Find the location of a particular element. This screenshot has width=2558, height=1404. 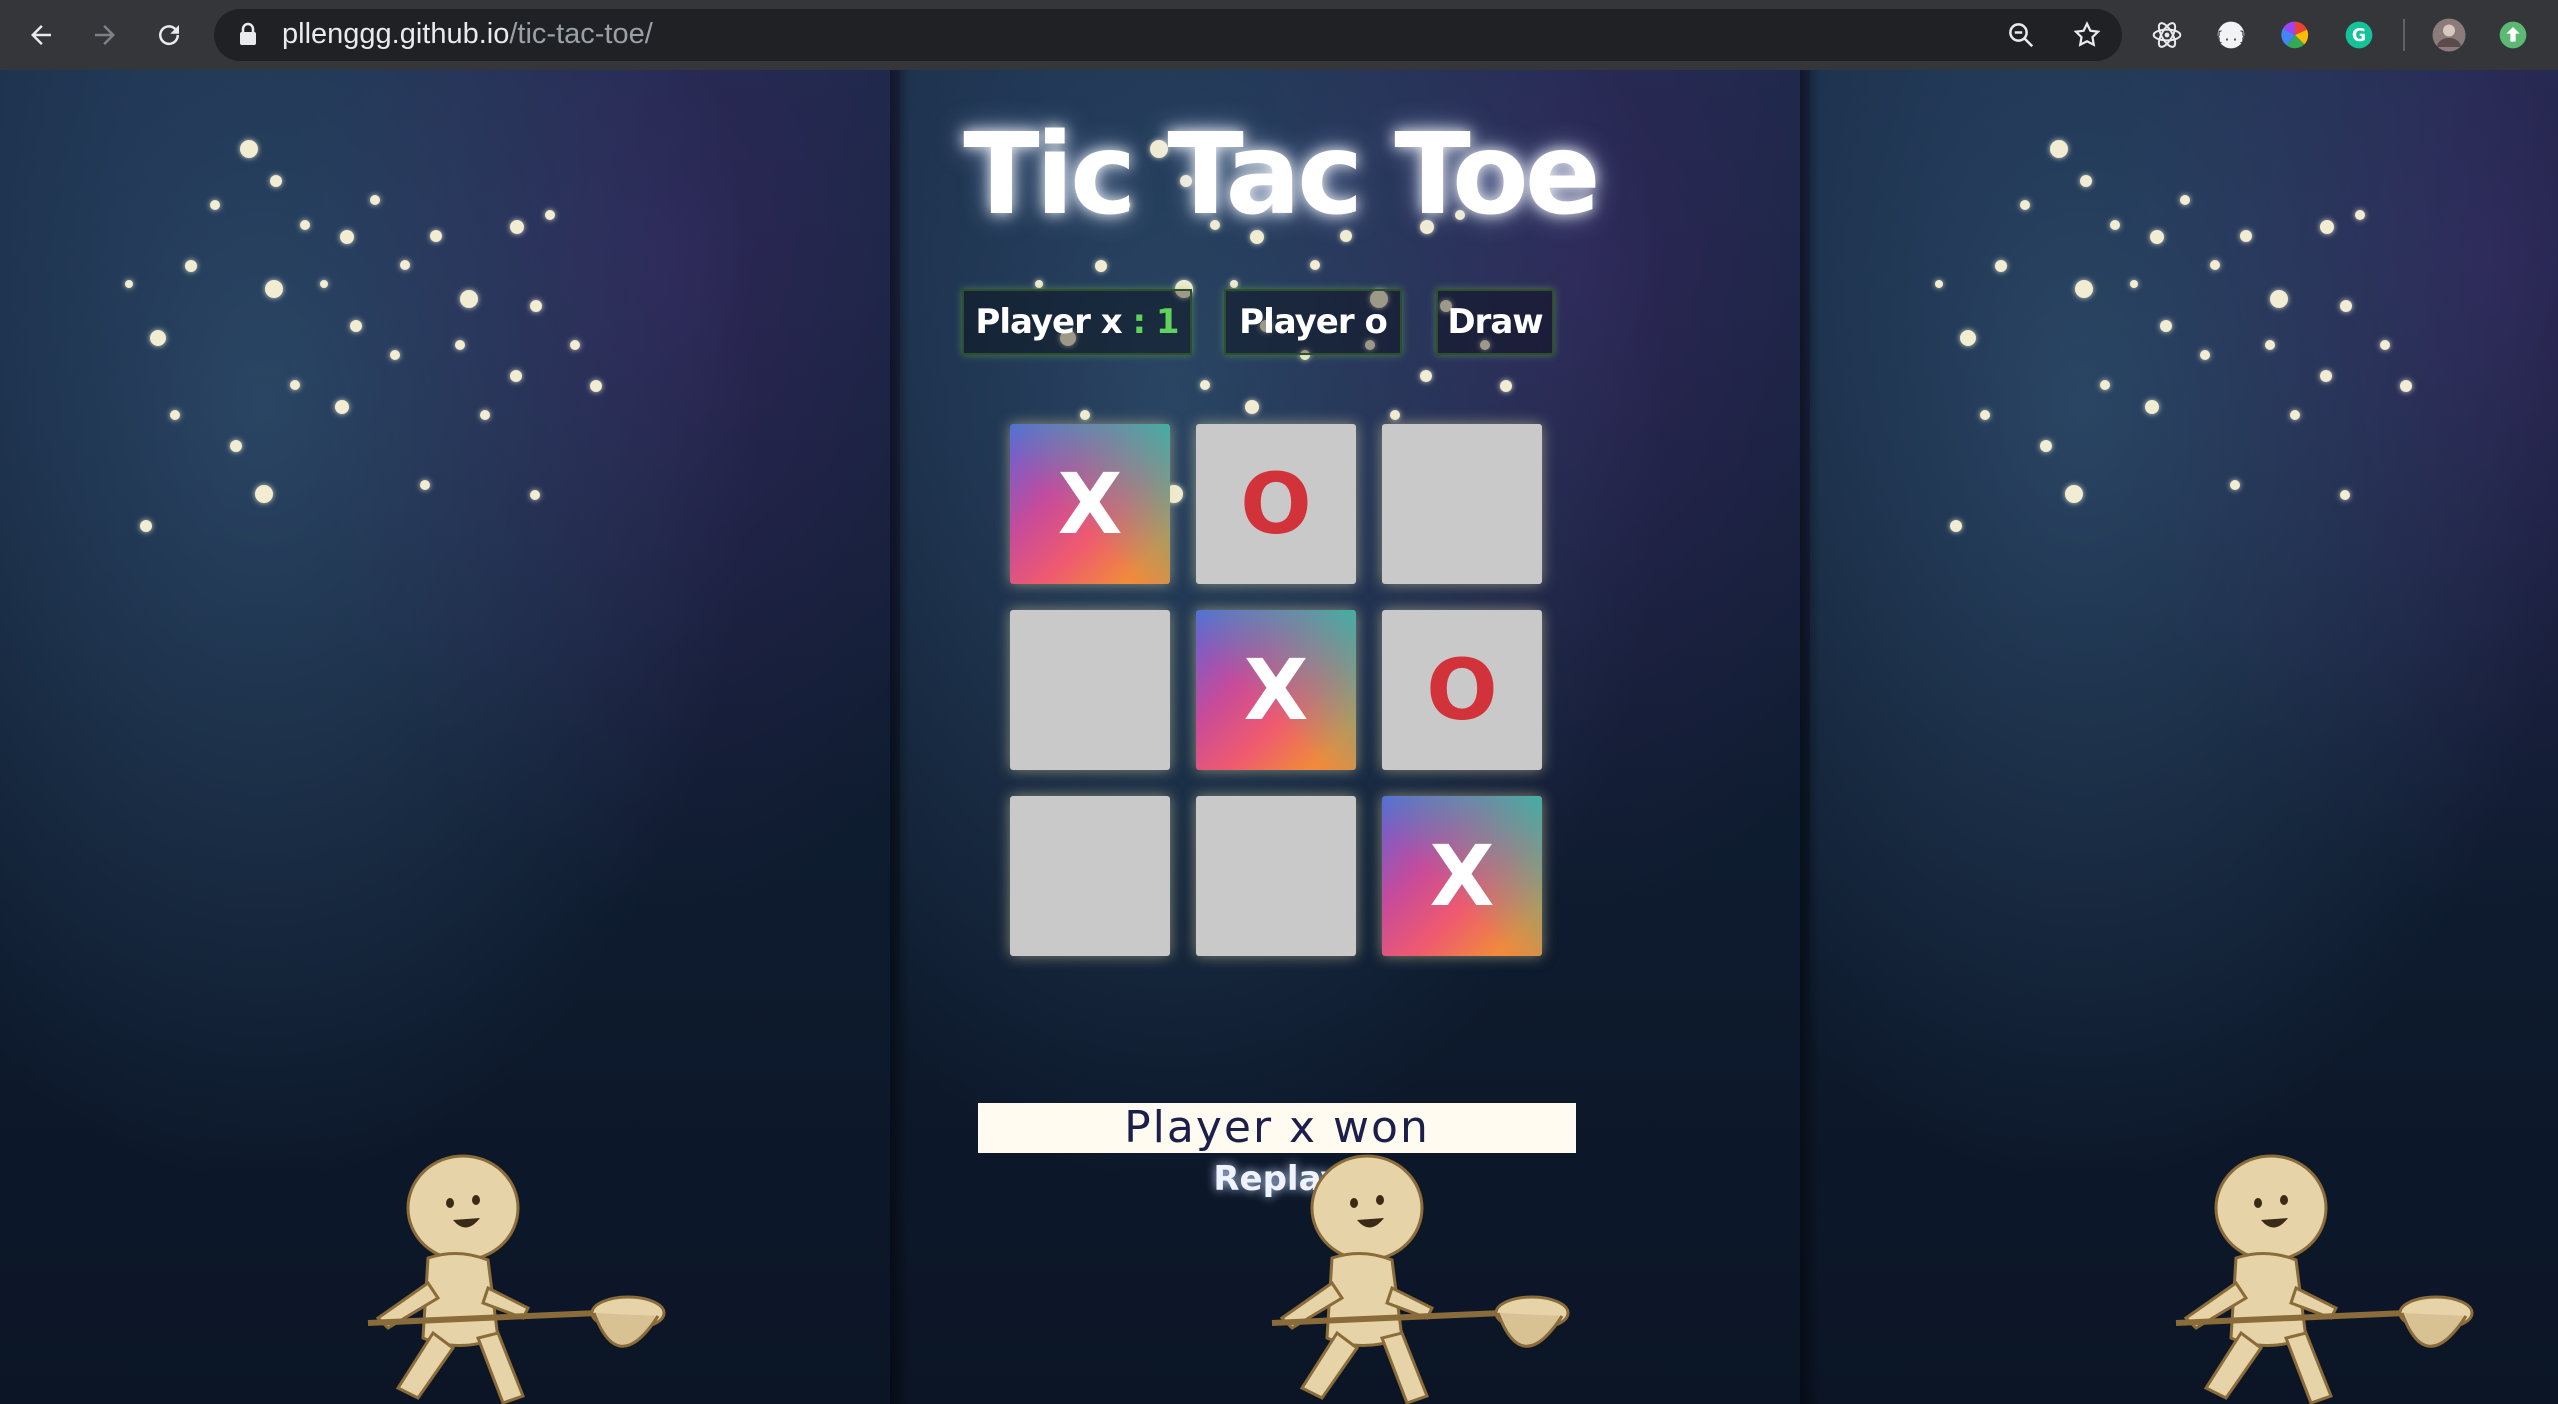

reload-icon is located at coordinates (169, 35).